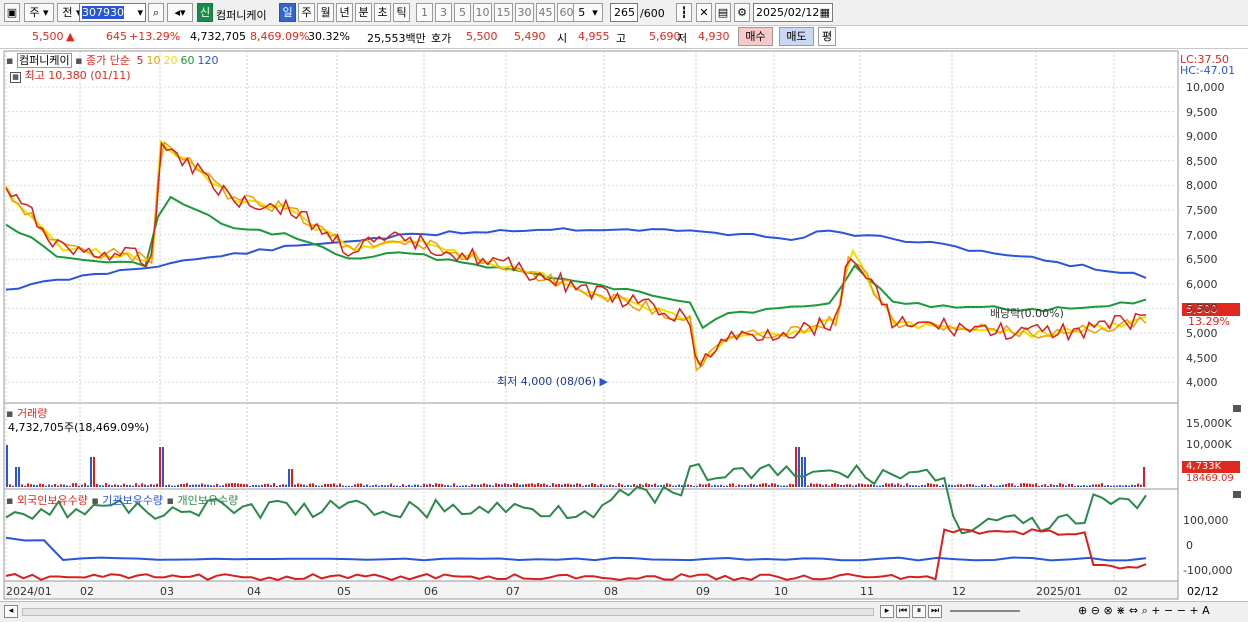 This screenshot has width=1248, height=622. What do you see at coordinates (401, 12) in the screenshot?
I see `period-tab-6: 틱` at bounding box center [401, 12].